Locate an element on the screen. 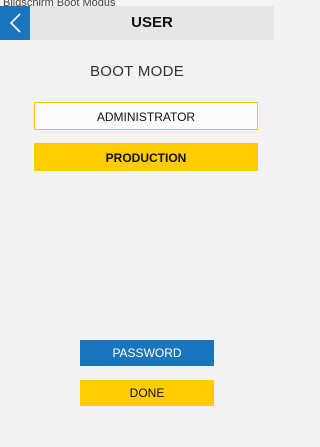 The image size is (320, 447). chevron-left-icon is located at coordinates (15, 23).